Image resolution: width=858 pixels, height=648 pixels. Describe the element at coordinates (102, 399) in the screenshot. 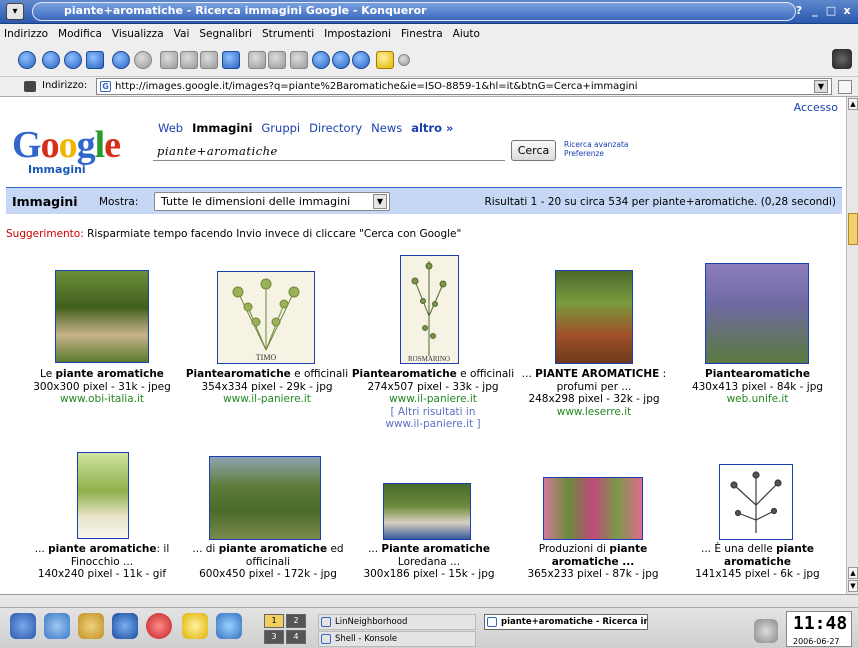

I see `result-1-site: www.obi-italia.it` at that location.